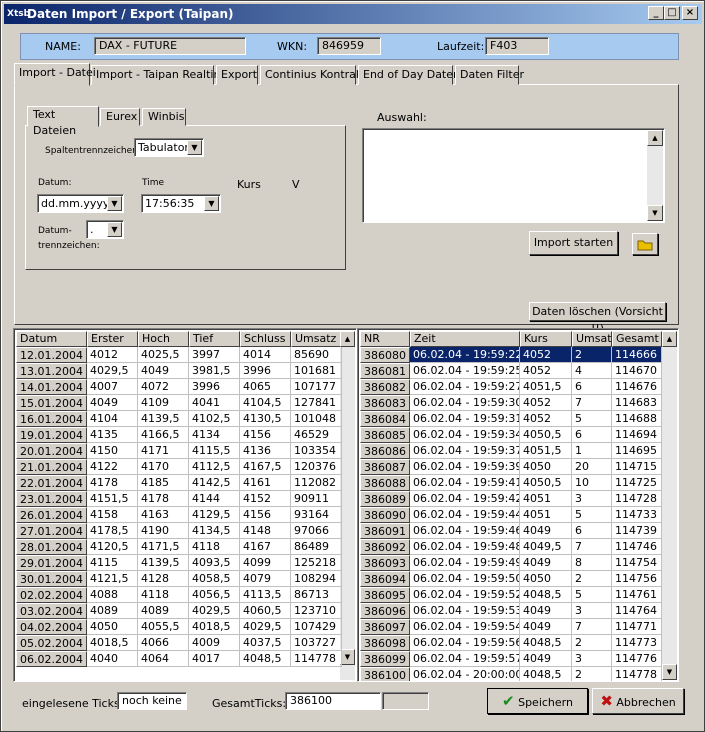 The height and width of the screenshot is (732, 705). Describe the element at coordinates (637, 499) in the screenshot. I see `table-cell: 114728` at that location.